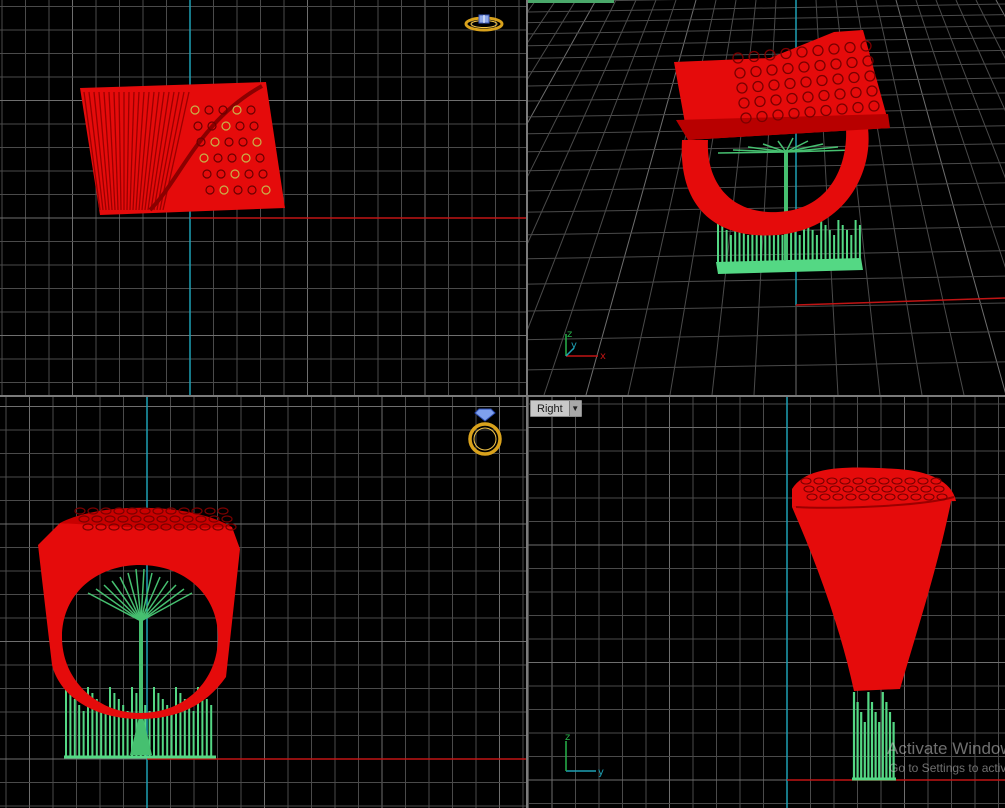 Image resolution: width=1005 pixels, height=808 pixels. What do you see at coordinates (789, 266) in the screenshot?
I see `support-base` at bounding box center [789, 266].